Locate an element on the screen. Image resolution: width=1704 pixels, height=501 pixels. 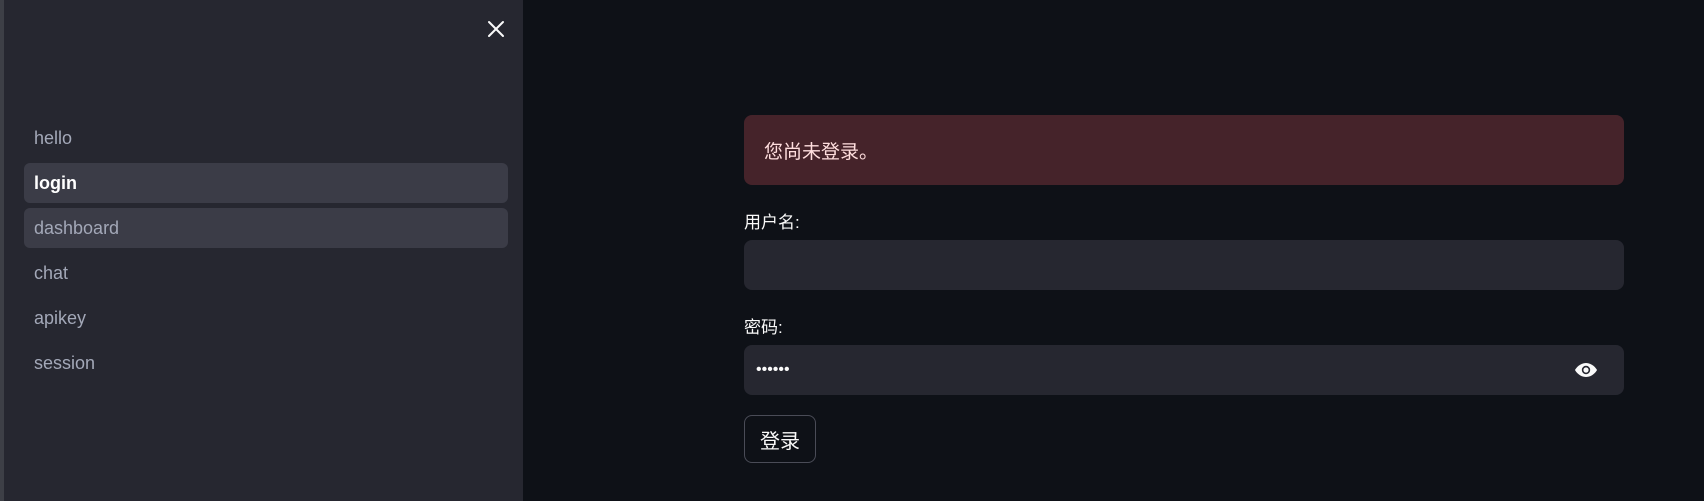
close-sidebar-button is located at coordinates (496, 29).